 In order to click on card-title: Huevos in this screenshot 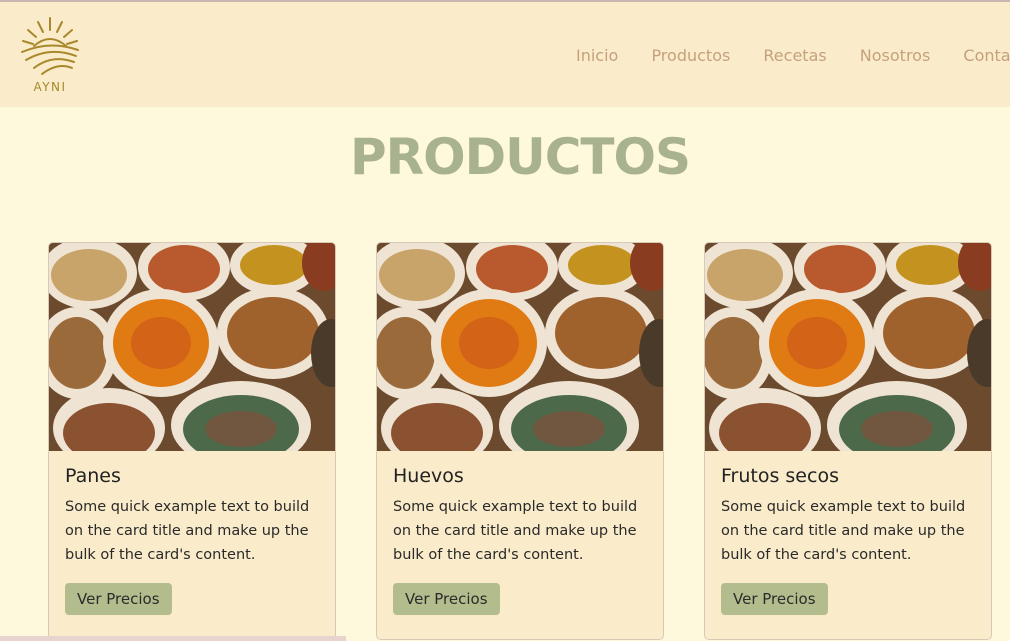, I will do `click(428, 476)`.